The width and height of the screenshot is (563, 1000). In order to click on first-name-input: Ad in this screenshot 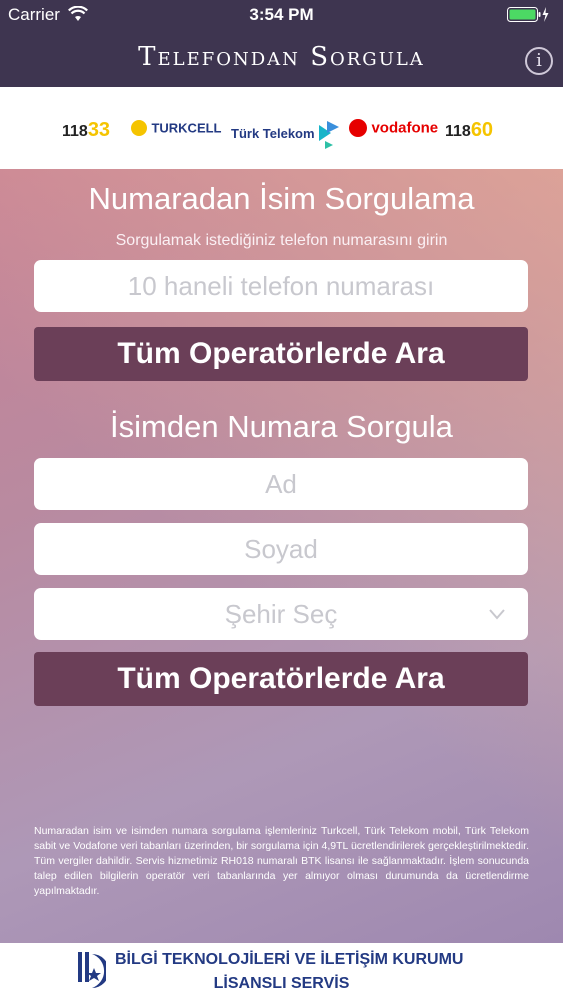, I will do `click(281, 484)`.